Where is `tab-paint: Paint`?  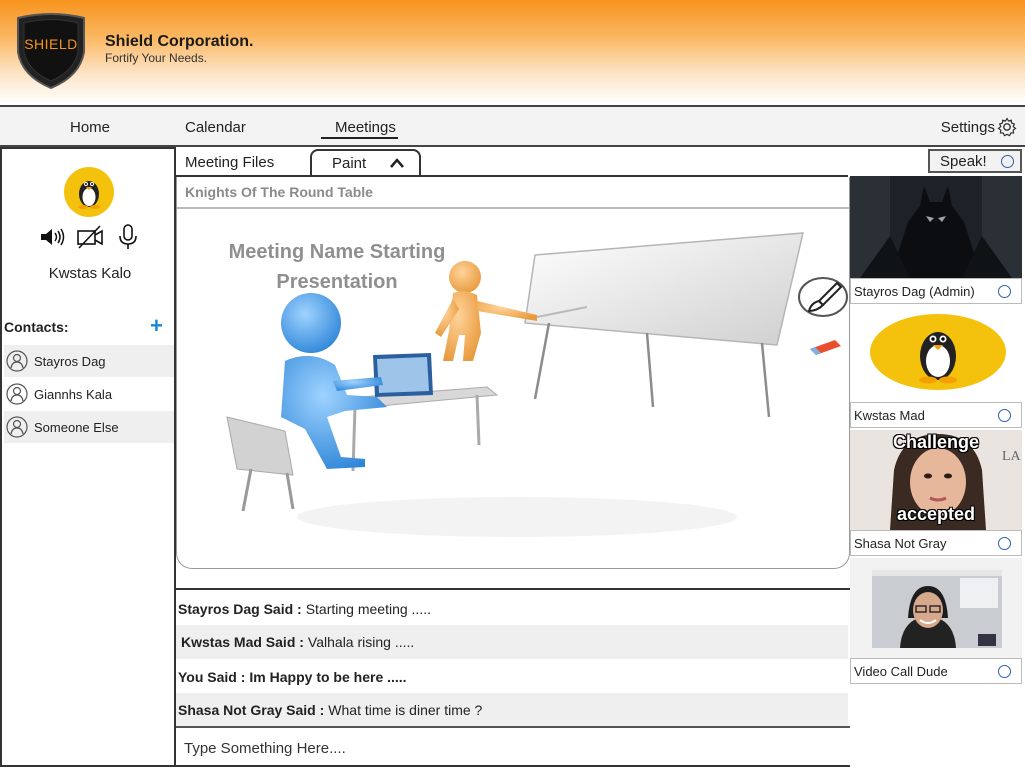
tab-paint: Paint is located at coordinates (365, 163).